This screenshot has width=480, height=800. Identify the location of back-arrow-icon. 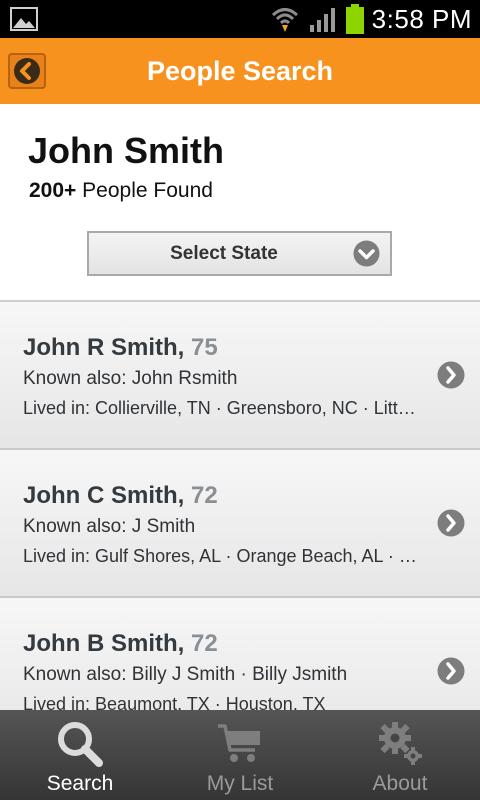
(27, 71).